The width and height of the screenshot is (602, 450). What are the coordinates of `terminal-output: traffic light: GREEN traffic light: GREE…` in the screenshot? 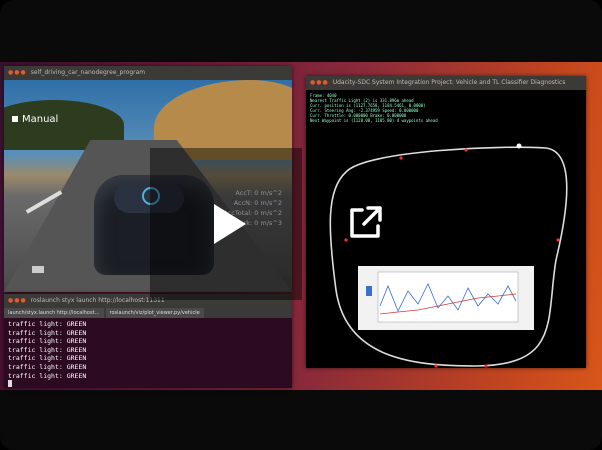 It's located at (148, 355).